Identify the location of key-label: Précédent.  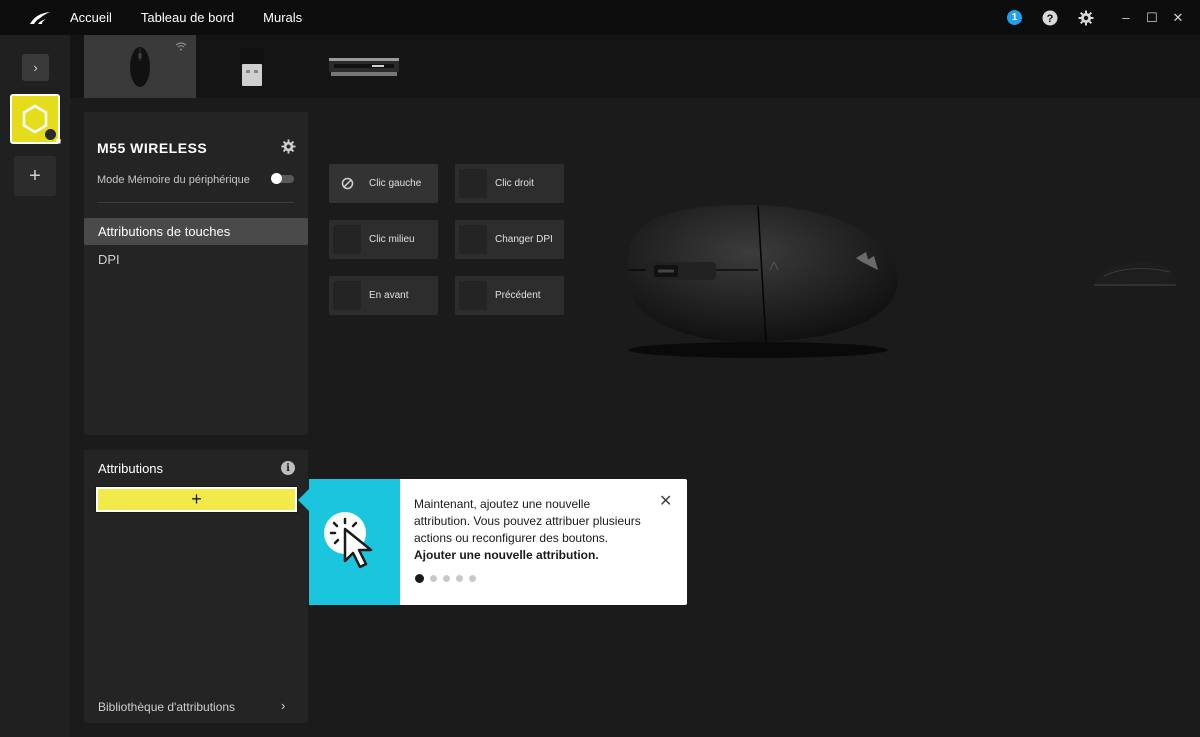
(518, 295).